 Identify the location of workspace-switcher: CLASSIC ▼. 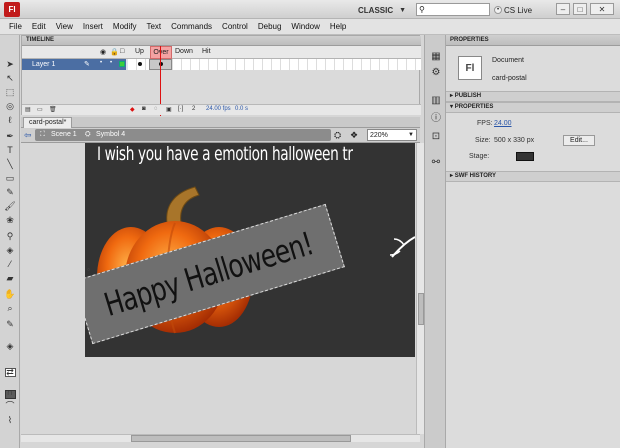
(382, 10).